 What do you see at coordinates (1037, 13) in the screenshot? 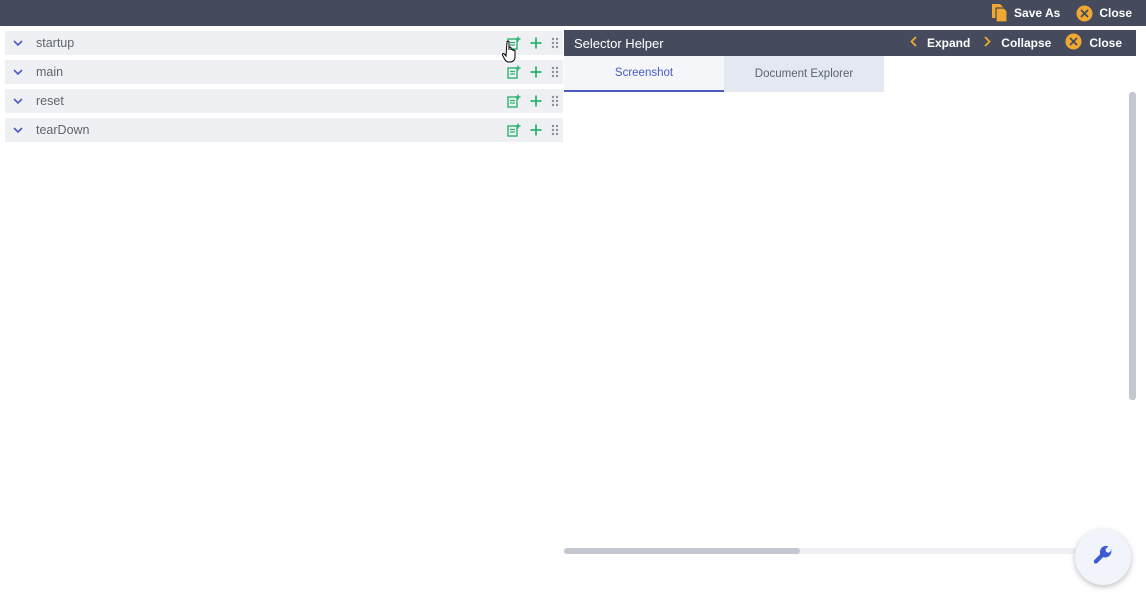
I see `save-as-label: Save As` at bounding box center [1037, 13].